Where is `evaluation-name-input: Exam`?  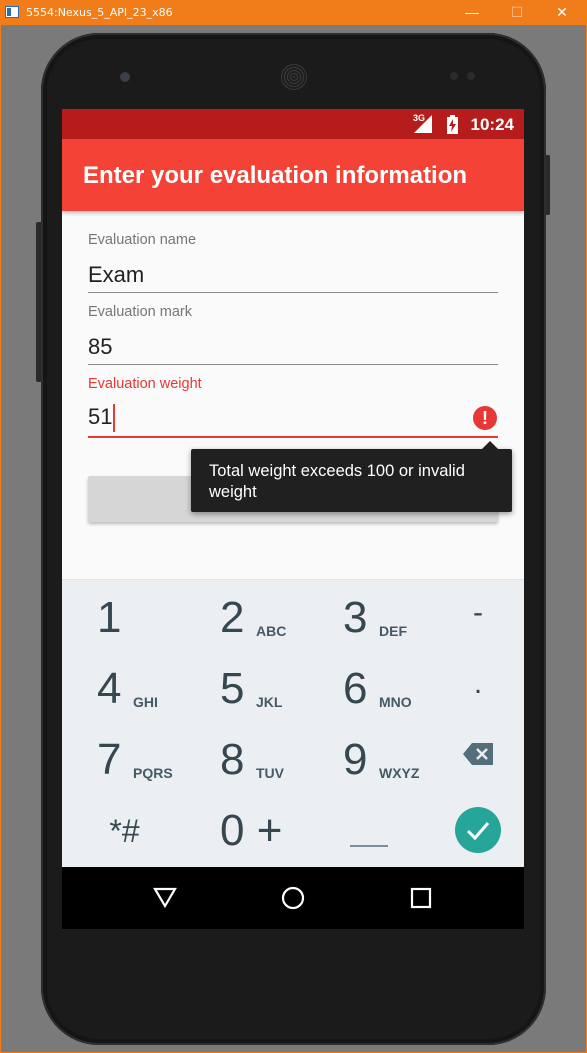 evaluation-name-input: Exam is located at coordinates (116, 275).